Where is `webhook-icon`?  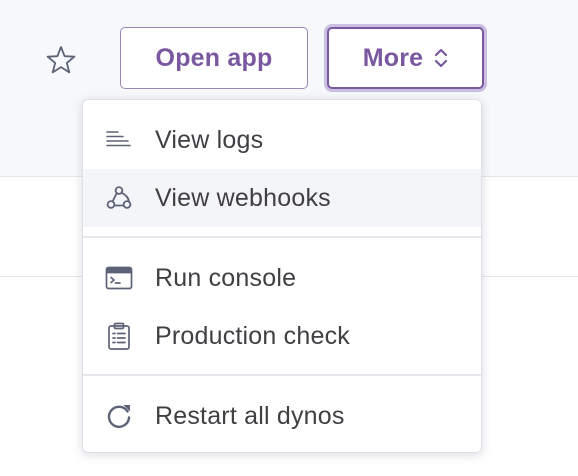
webhook-icon is located at coordinates (119, 198).